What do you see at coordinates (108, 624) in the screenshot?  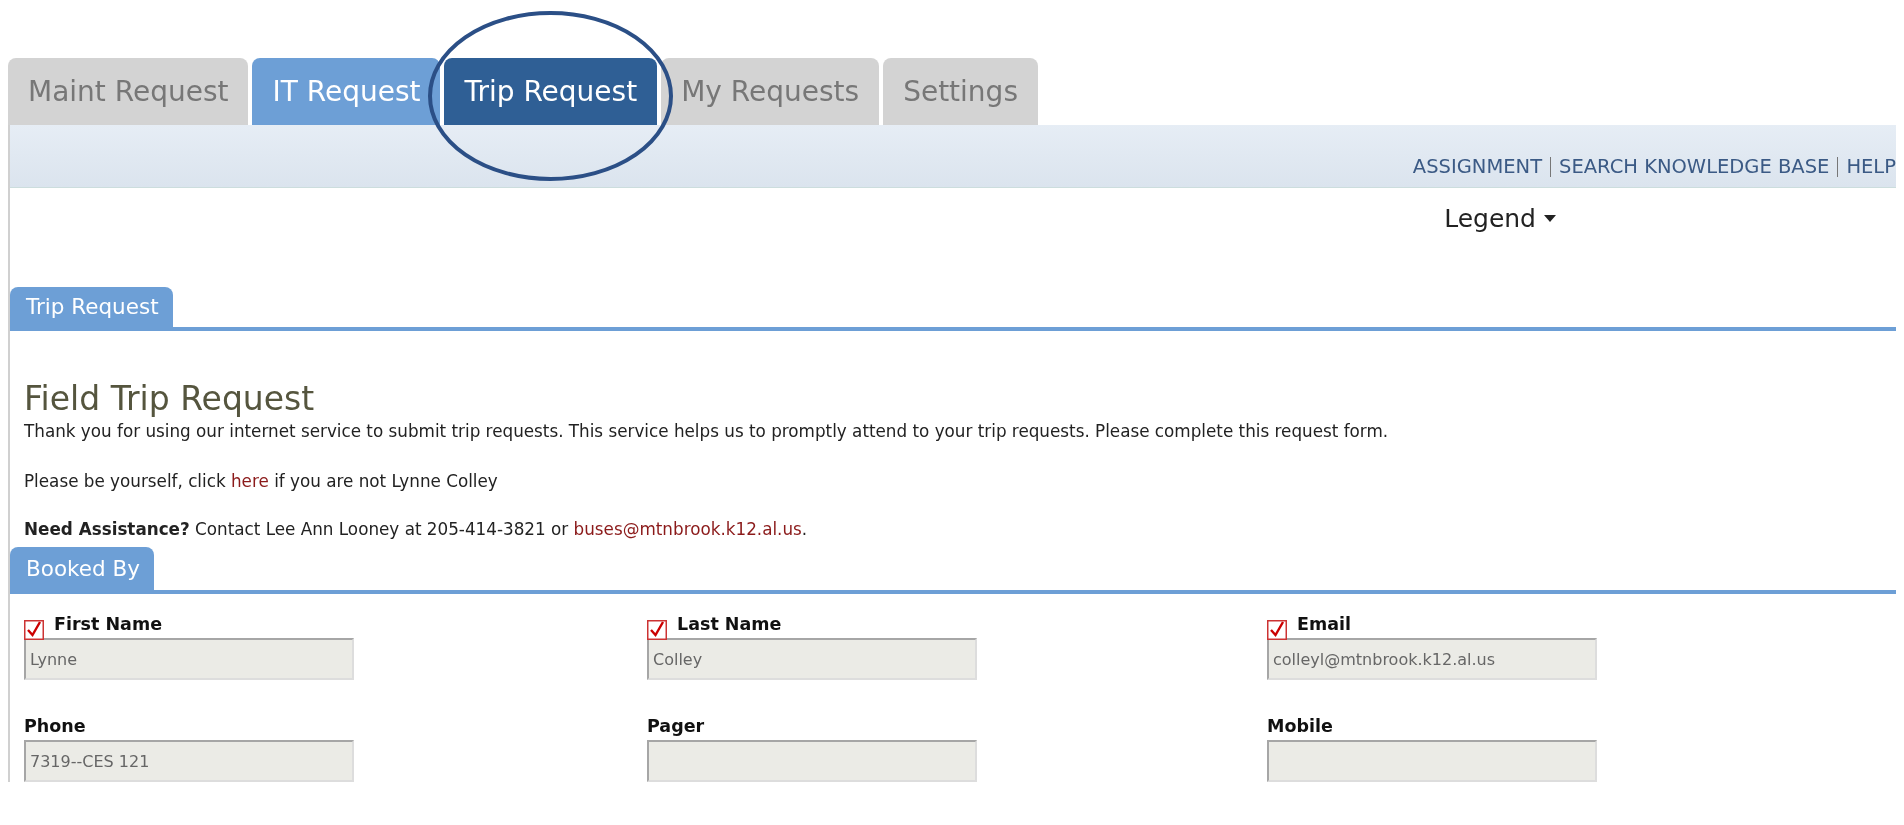 I see `field-label: First Name` at bounding box center [108, 624].